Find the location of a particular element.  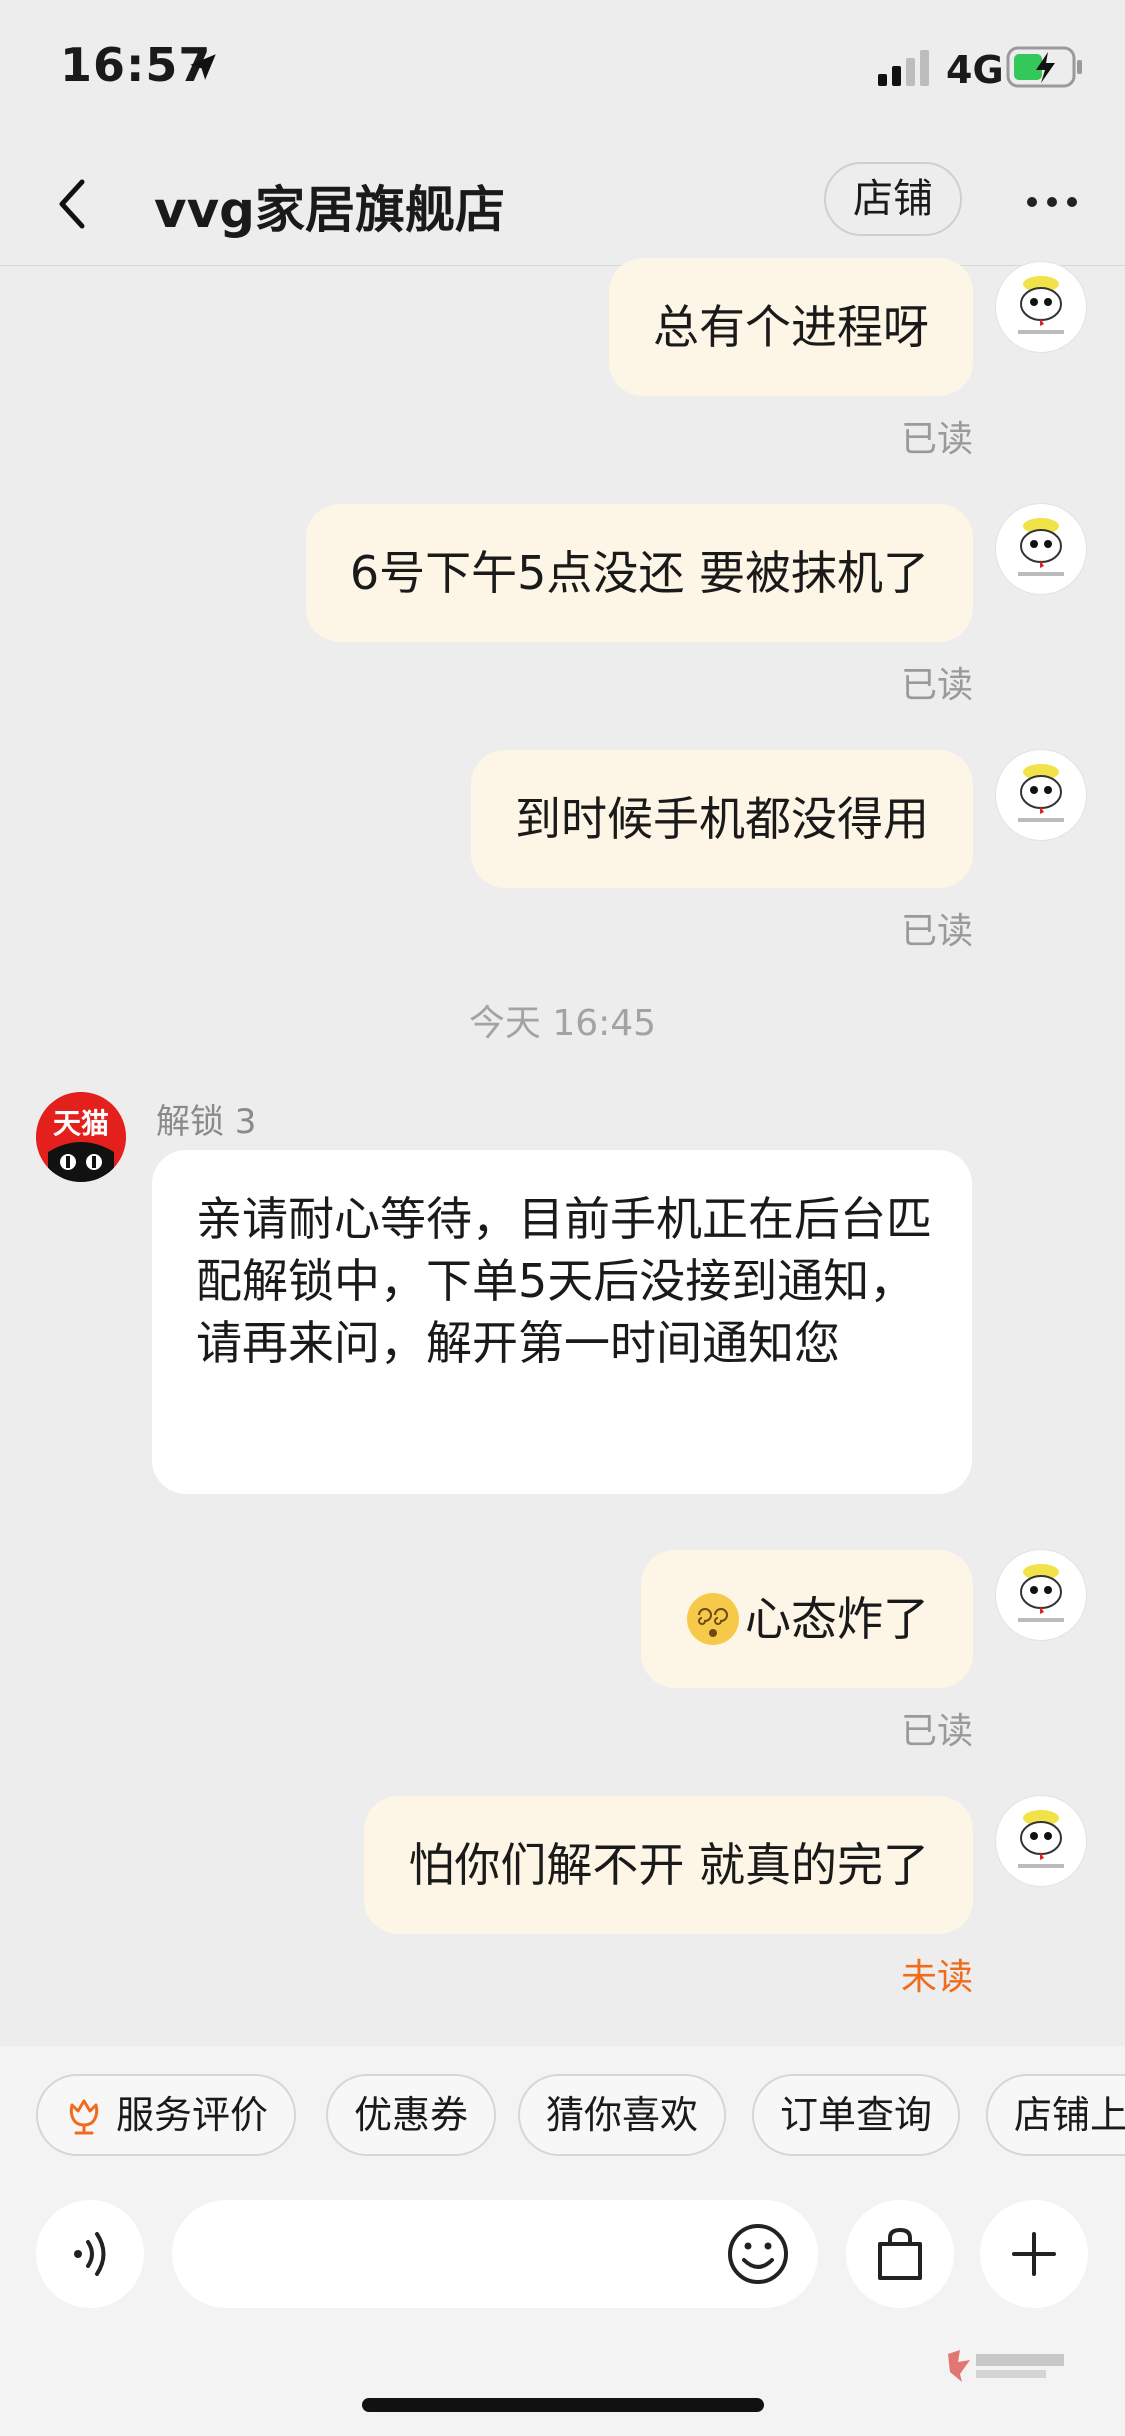

nav-bar: vvg家居旗舰店 店铺 is located at coordinates (562, 203).